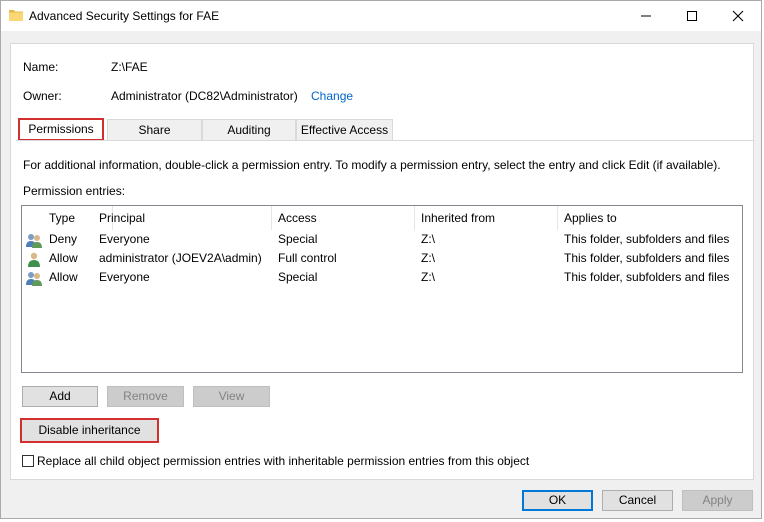 The width and height of the screenshot is (764, 522). What do you see at coordinates (154, 129) in the screenshot?
I see `tab-share: Share` at bounding box center [154, 129].